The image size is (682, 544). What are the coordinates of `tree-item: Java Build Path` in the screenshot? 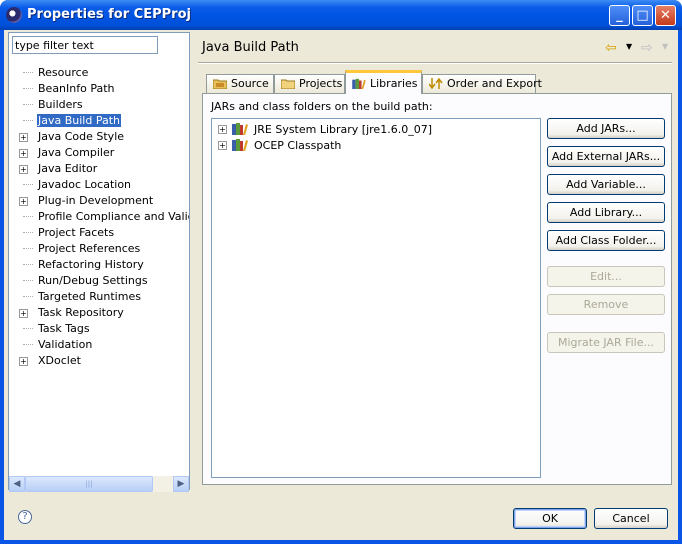 It's located at (99, 121).